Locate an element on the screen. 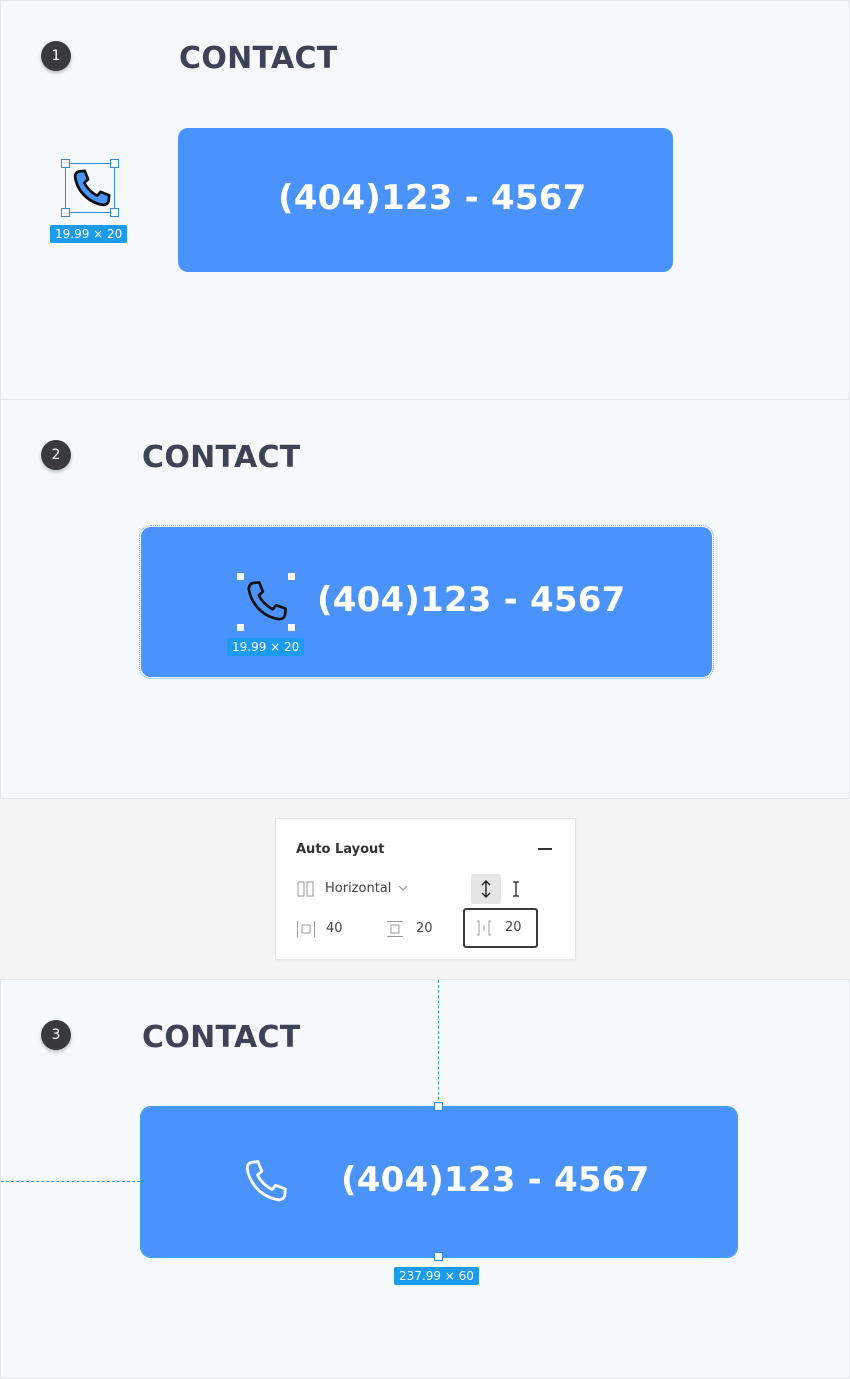 Image resolution: width=850 pixels, height=1379 pixels. text-cursor-icon is located at coordinates (516, 889).